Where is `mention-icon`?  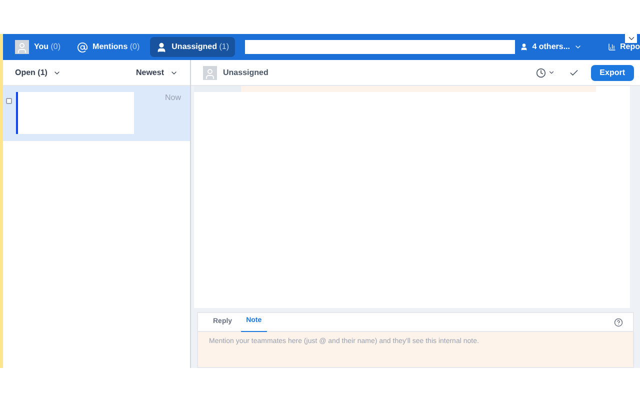 mention-icon is located at coordinates (82, 47).